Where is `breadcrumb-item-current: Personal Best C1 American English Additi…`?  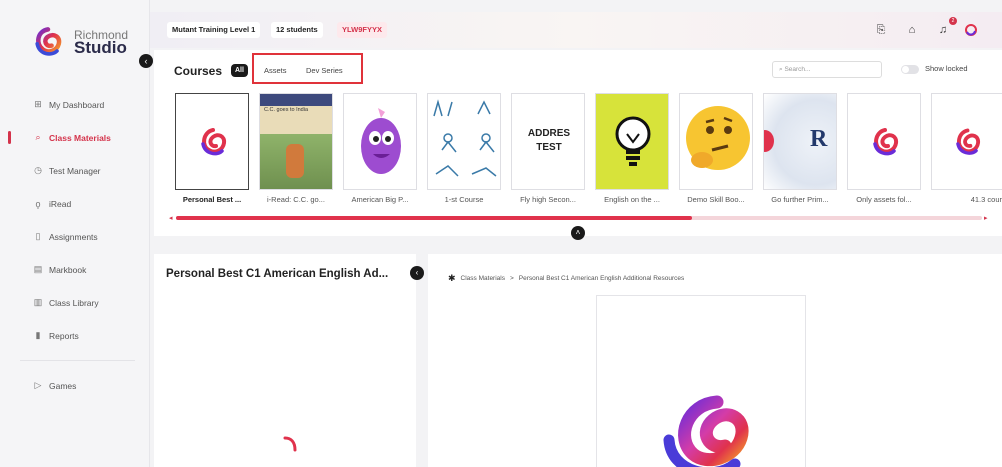
breadcrumb-item-current: Personal Best C1 American English Additi… is located at coordinates (601, 278).